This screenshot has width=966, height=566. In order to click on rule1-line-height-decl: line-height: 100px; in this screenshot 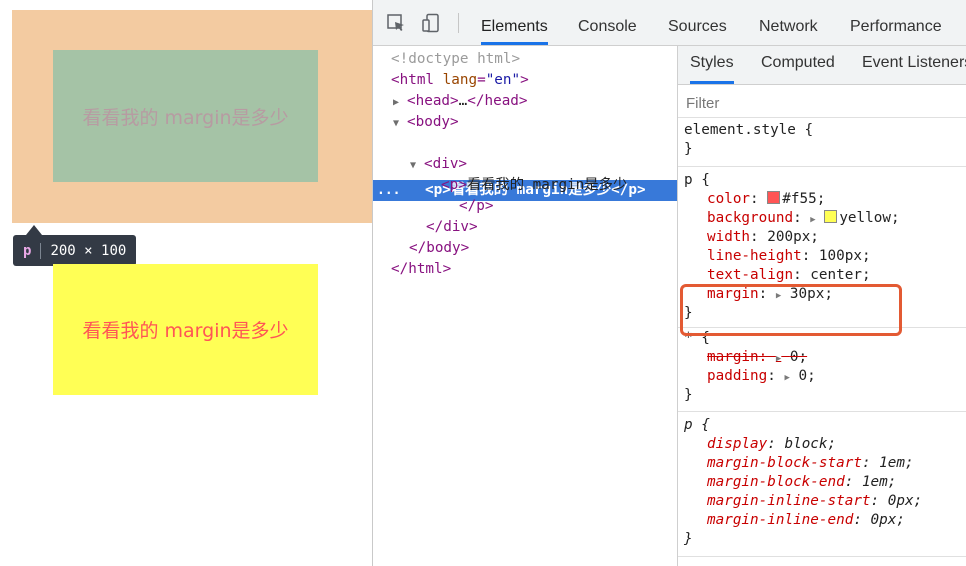, I will do `click(789, 256)`.